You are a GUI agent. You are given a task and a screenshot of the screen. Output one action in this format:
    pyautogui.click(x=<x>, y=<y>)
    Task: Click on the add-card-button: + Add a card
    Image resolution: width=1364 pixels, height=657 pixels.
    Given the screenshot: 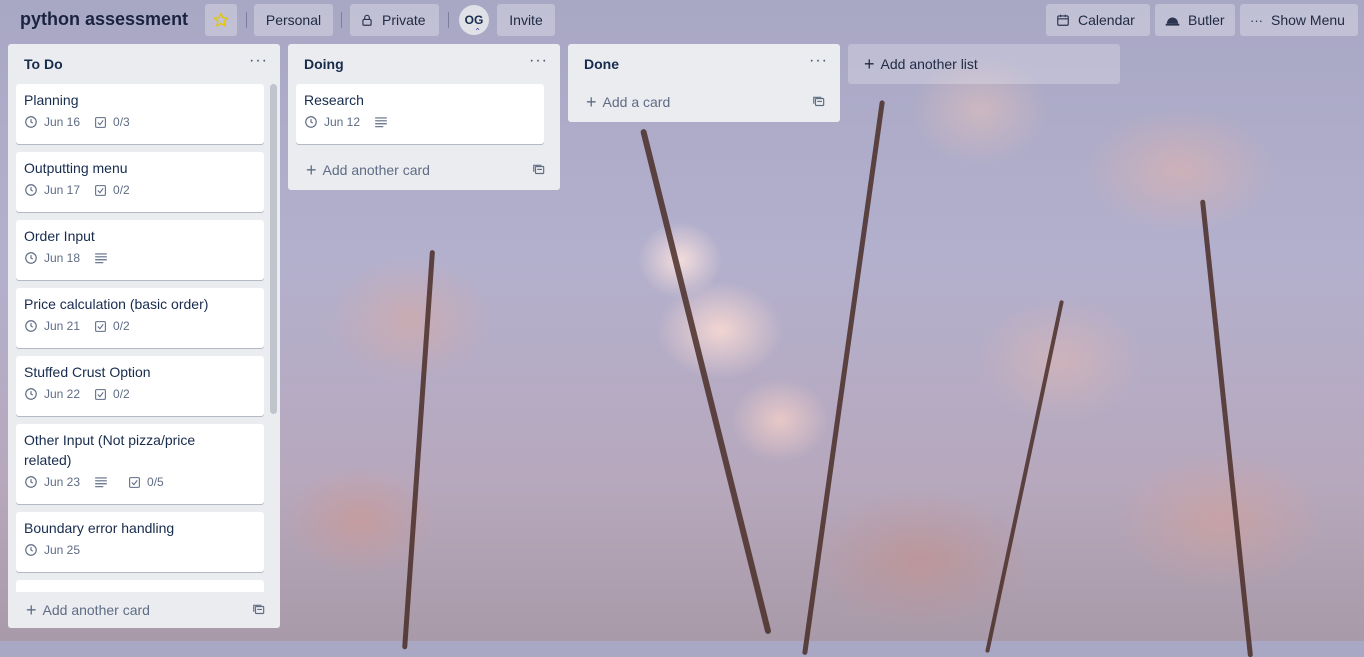 What is the action you would take?
    pyautogui.click(x=704, y=102)
    